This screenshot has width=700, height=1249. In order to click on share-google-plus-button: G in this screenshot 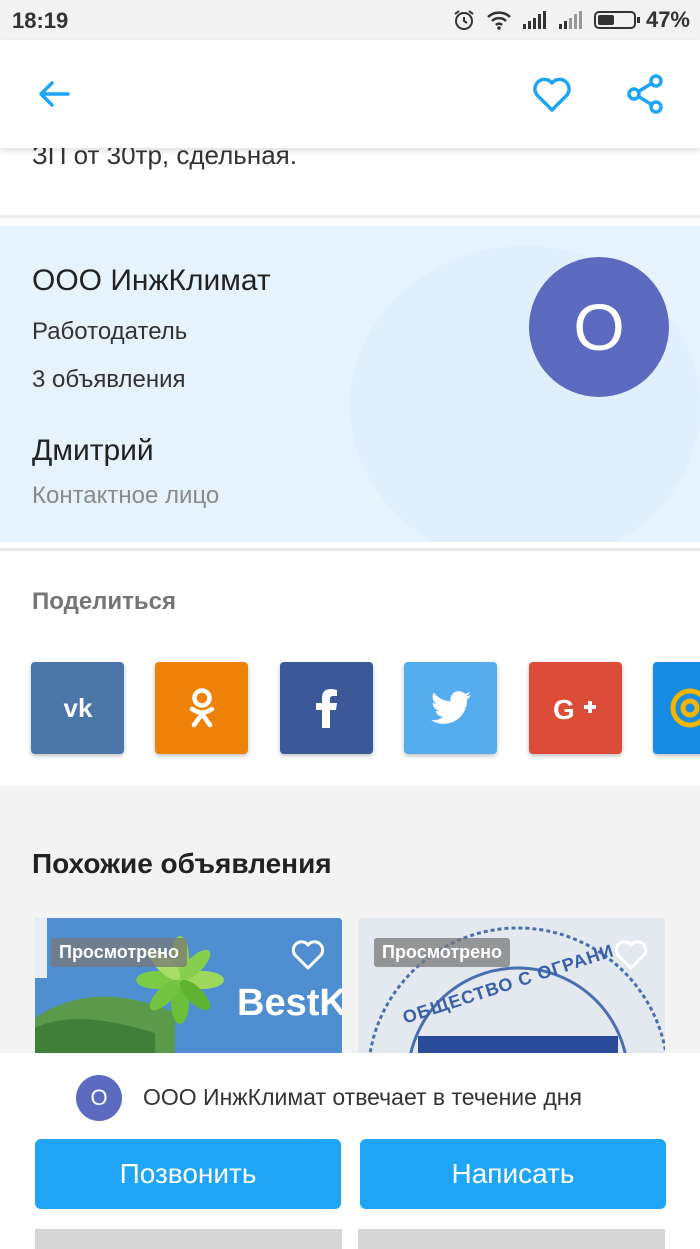, I will do `click(575, 708)`.